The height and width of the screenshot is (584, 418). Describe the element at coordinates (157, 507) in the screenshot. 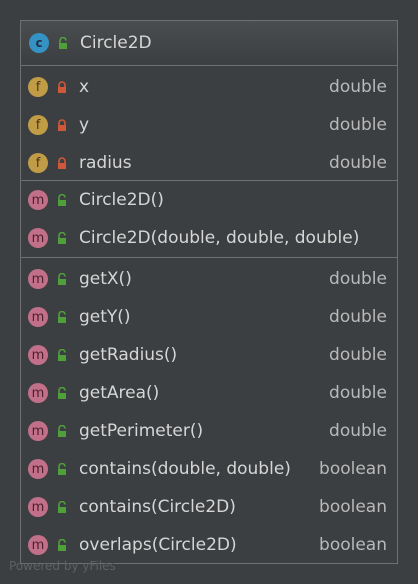

I see `member-name: contains(Circle2D)` at that location.